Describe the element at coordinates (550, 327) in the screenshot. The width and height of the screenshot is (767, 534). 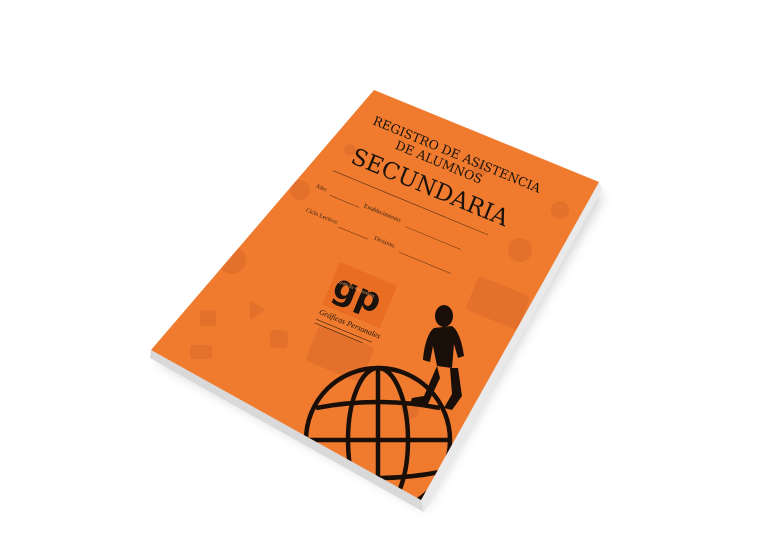
I see `box-icon` at that location.